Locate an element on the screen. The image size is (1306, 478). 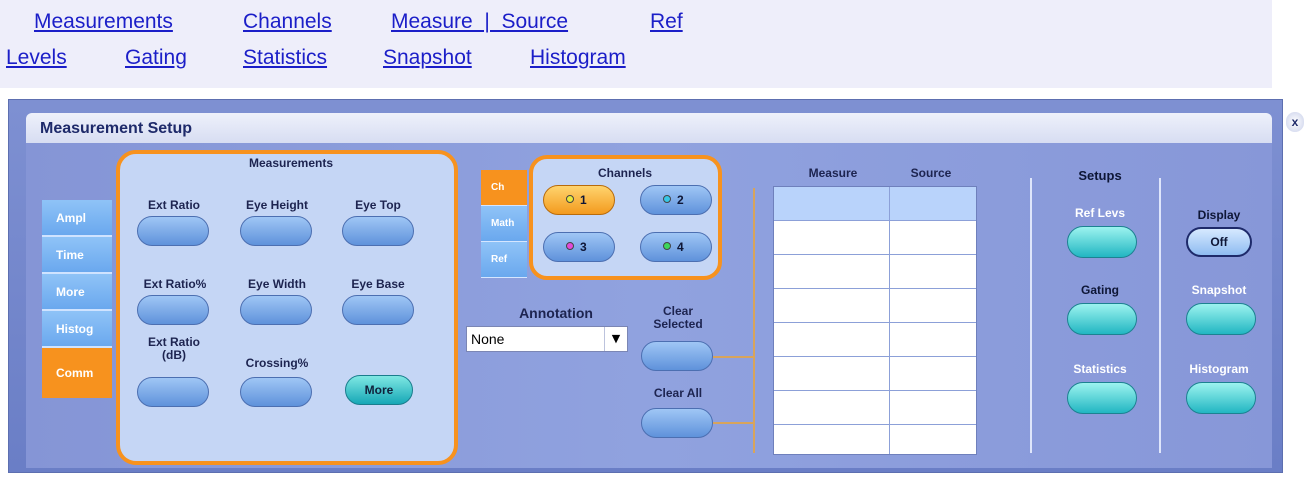
statistics-button is located at coordinates (1102, 398).